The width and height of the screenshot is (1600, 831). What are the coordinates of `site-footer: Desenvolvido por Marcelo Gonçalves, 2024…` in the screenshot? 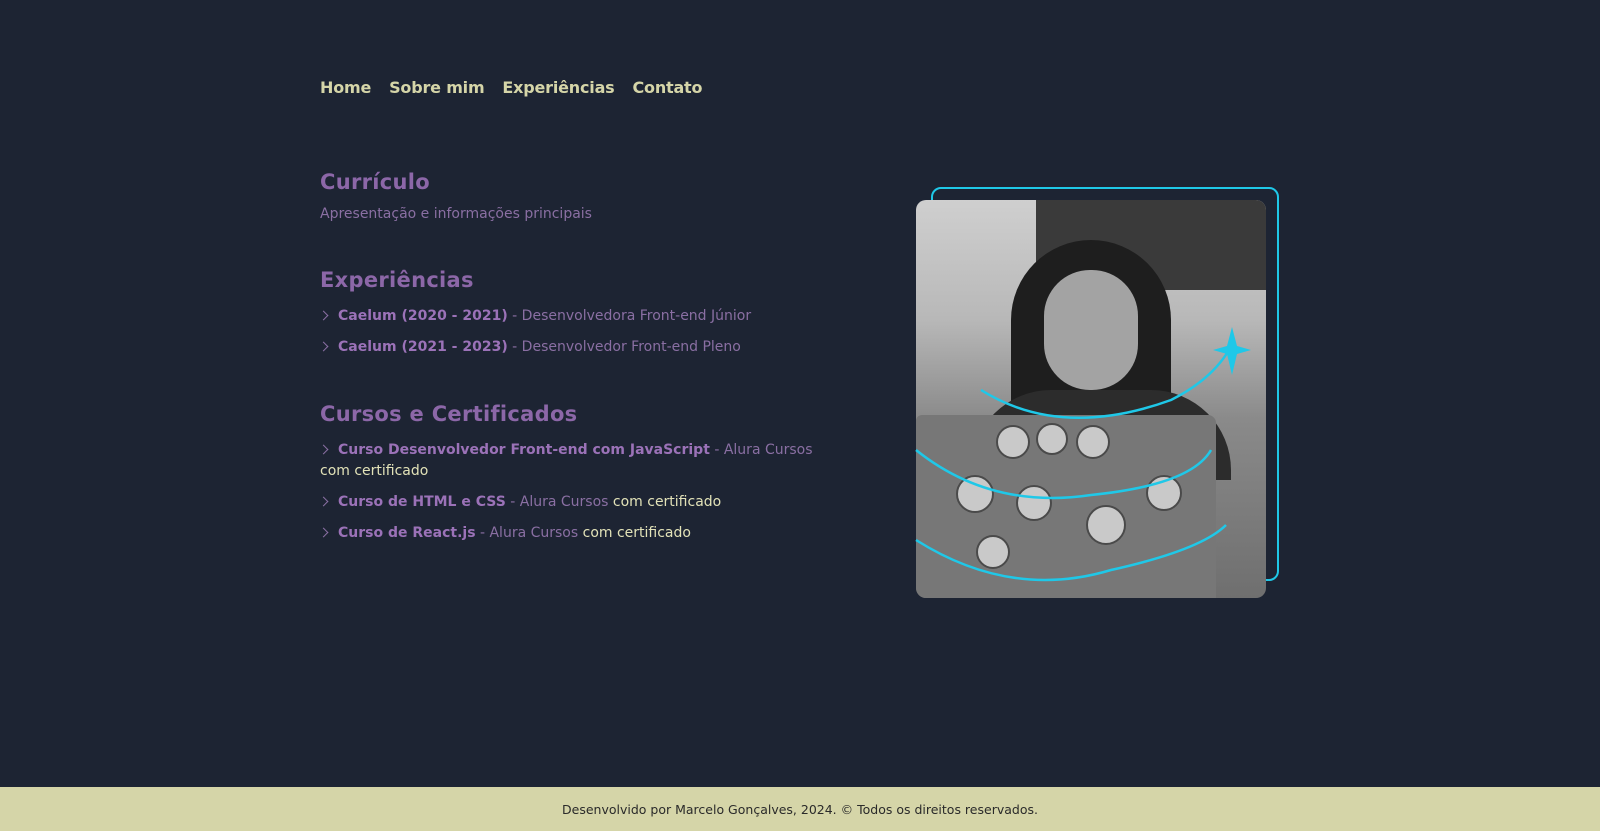 It's located at (800, 809).